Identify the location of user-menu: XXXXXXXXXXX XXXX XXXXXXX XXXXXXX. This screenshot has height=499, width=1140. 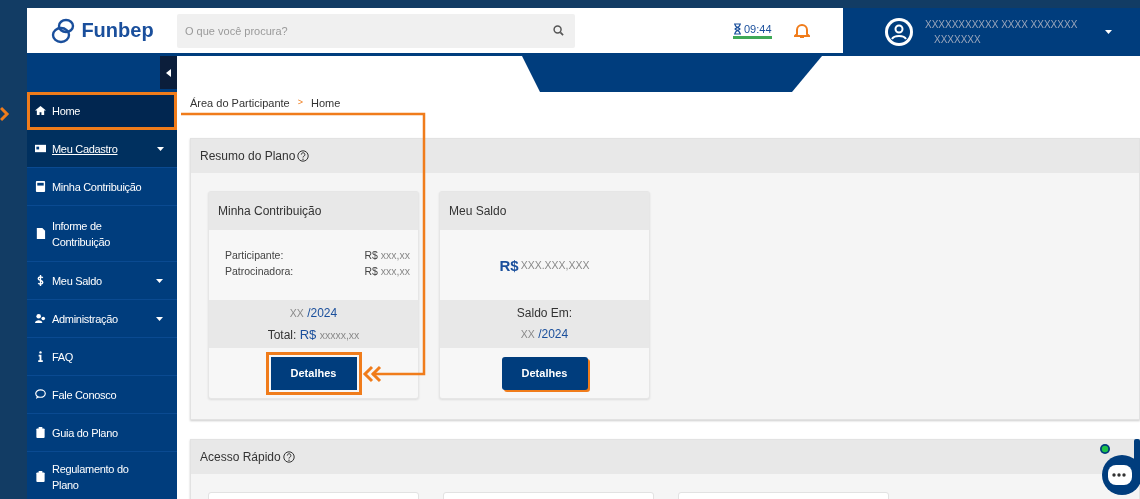
(991, 32).